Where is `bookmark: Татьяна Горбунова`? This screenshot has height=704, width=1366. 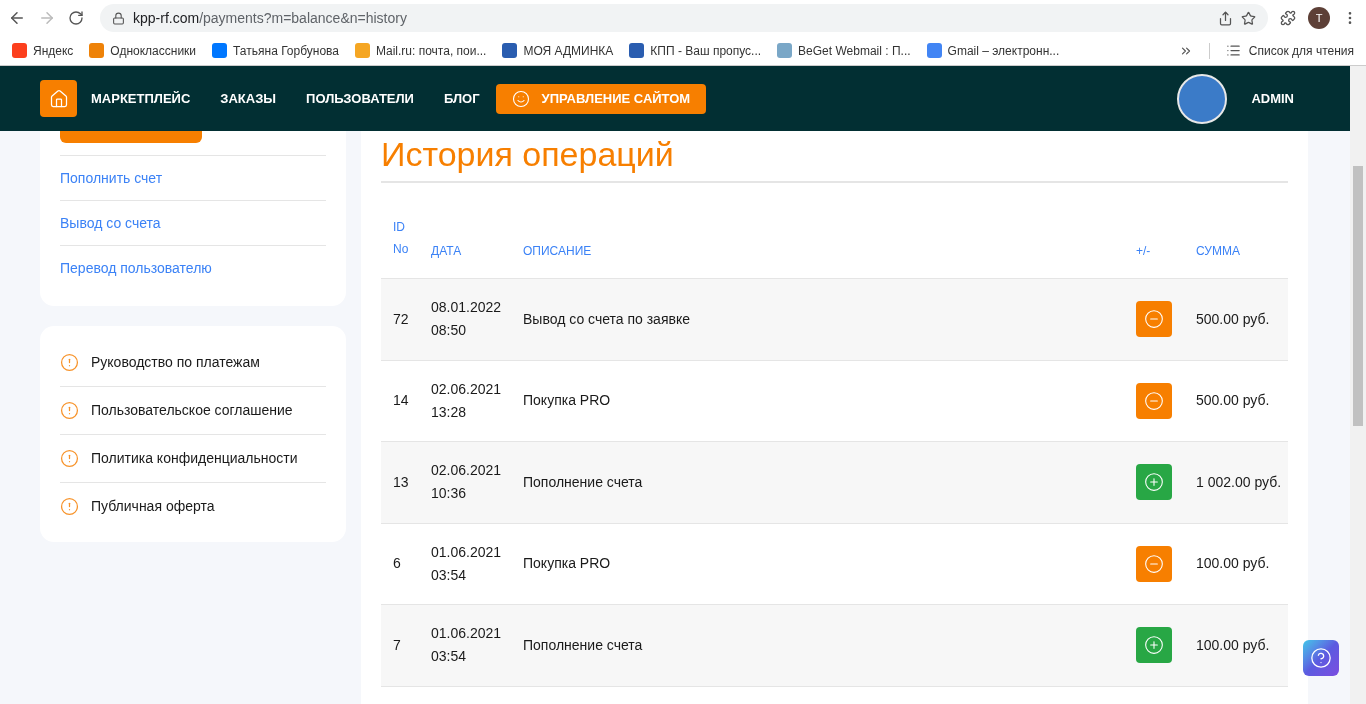 bookmark: Татьяна Горбунова is located at coordinates (276, 50).